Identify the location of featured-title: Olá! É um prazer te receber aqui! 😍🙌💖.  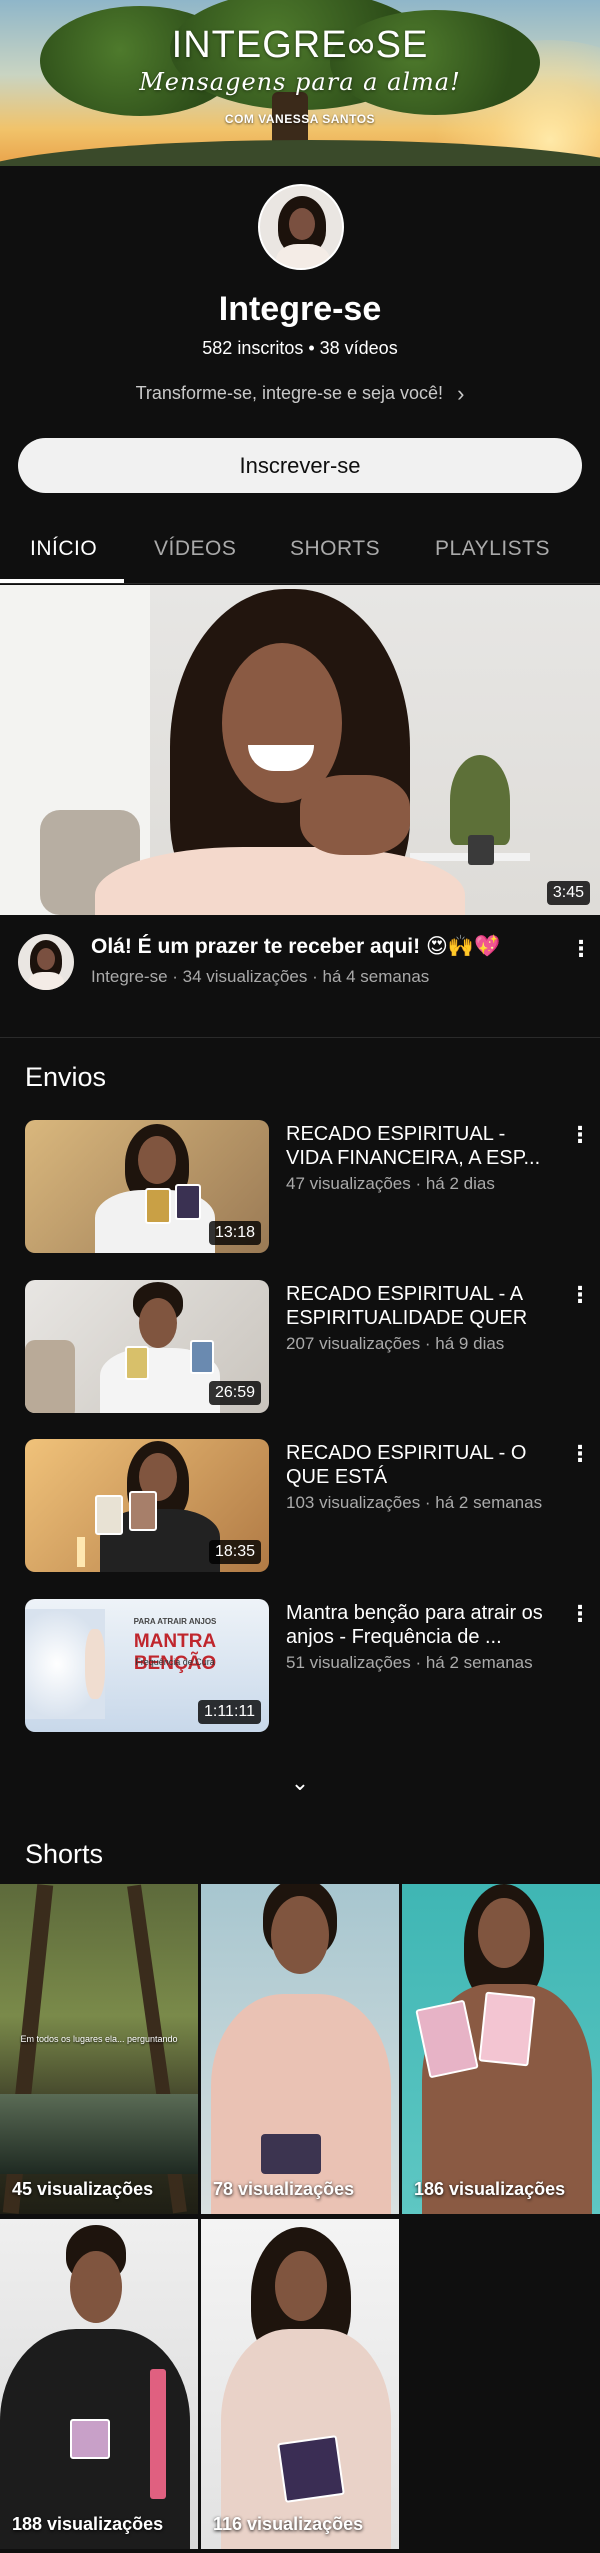
(295, 946).